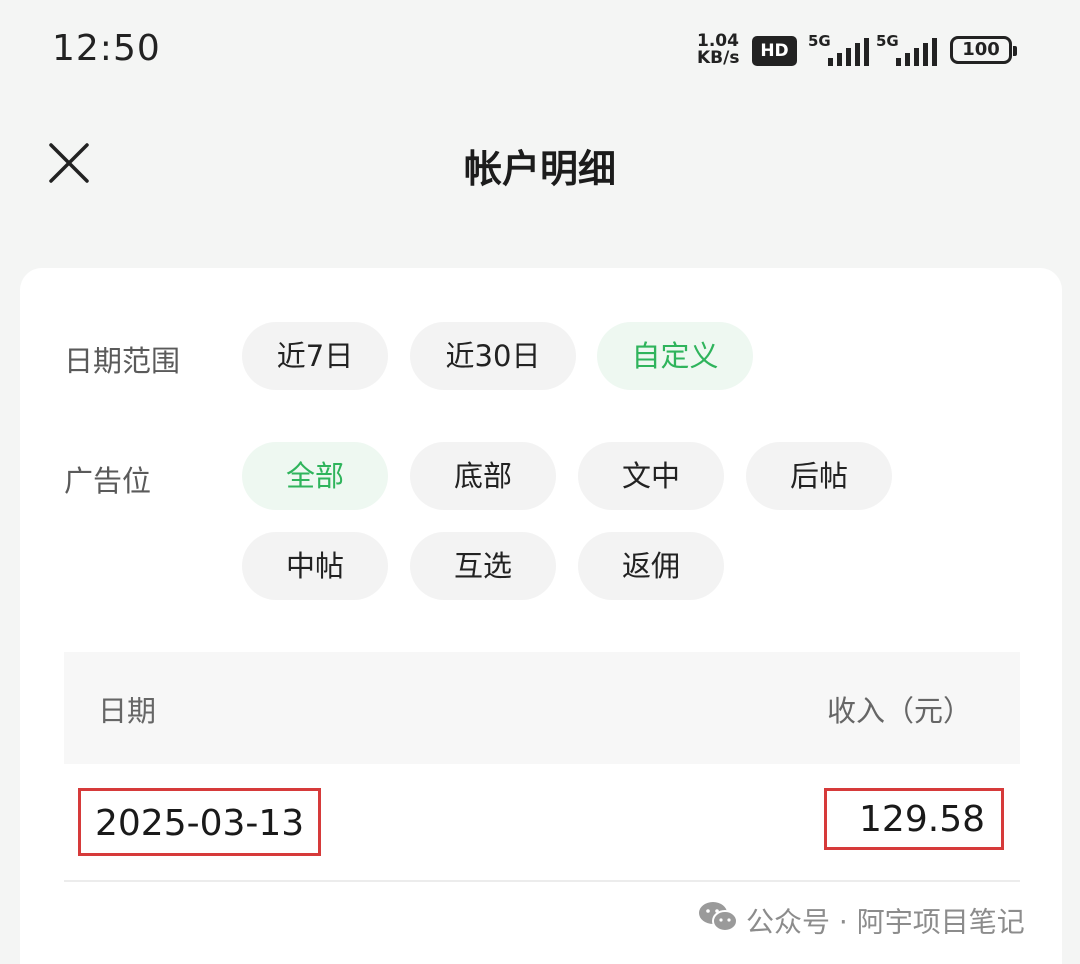 Image resolution: width=1080 pixels, height=964 pixels. Describe the element at coordinates (315, 356) in the screenshot. I see `chip-last-7-days: 近7日` at that location.